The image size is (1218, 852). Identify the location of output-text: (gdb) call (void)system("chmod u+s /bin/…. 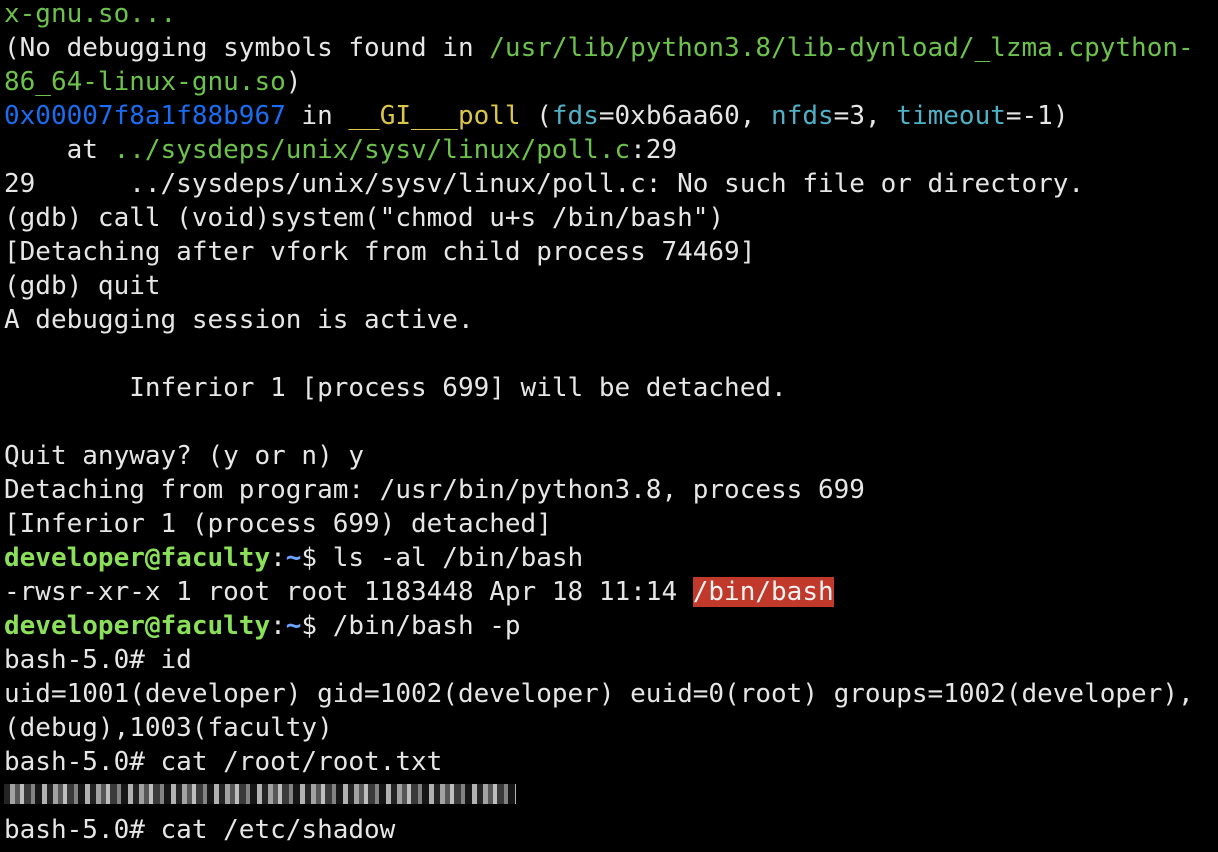
(364, 218).